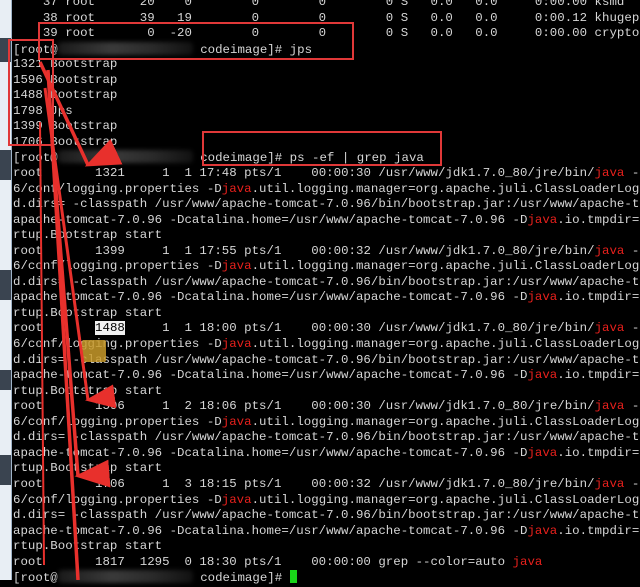 The width and height of the screenshot is (640, 587). Describe the element at coordinates (28, 79) in the screenshot. I see `jps-pid: 1596` at that location.